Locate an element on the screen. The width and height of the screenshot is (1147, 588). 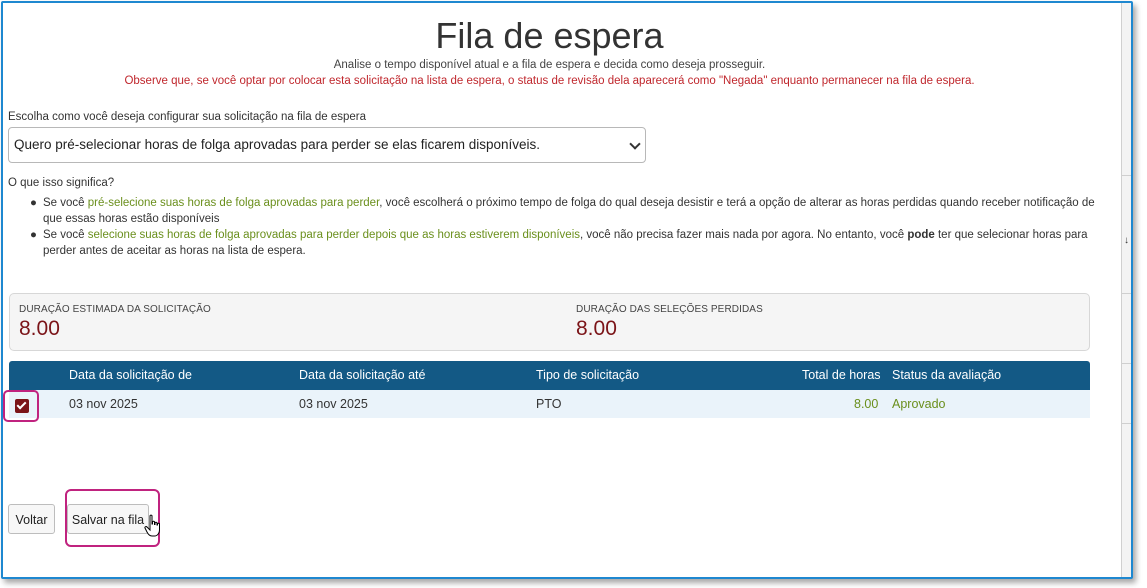
cell-type: PTO is located at coordinates (549, 404).